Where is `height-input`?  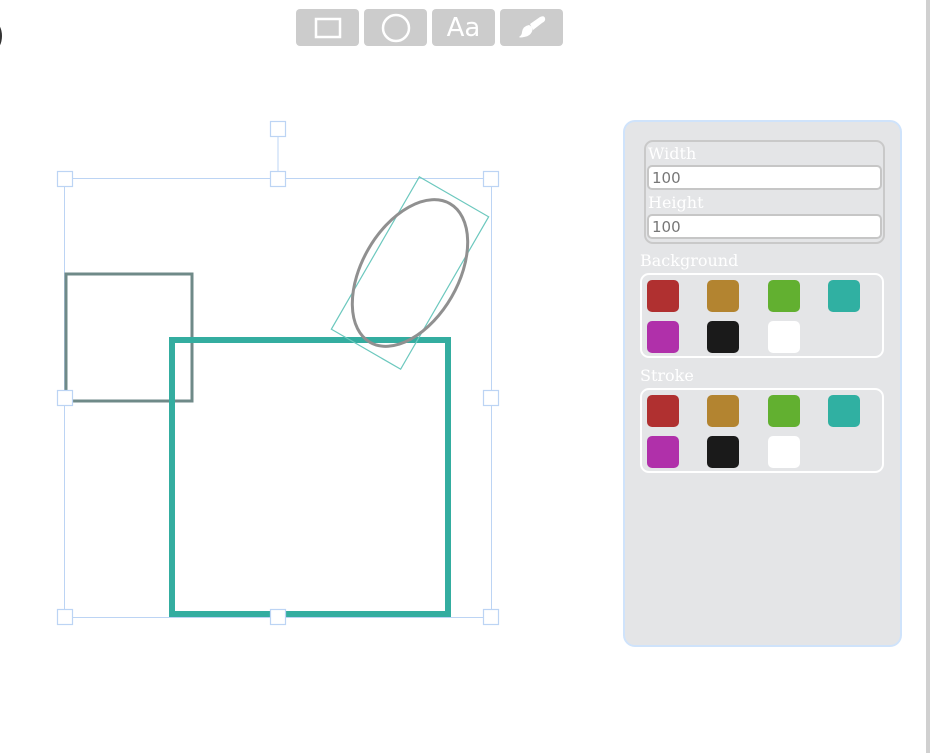 height-input is located at coordinates (764, 226).